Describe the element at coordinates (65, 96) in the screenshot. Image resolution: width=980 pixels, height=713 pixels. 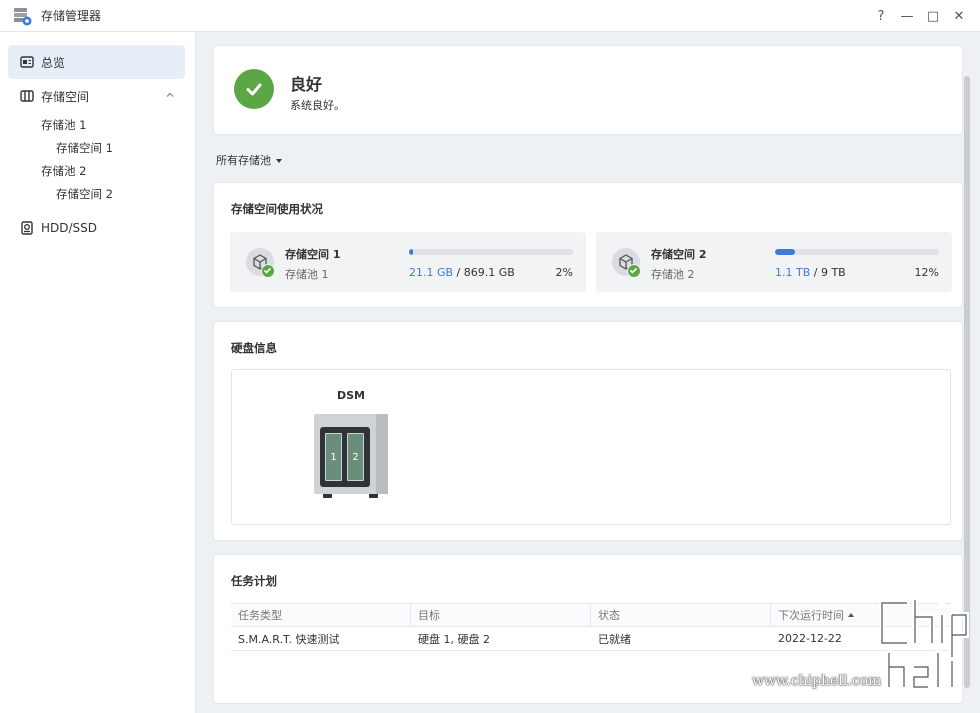
I see `sidebar-item-label: 存储空间` at that location.